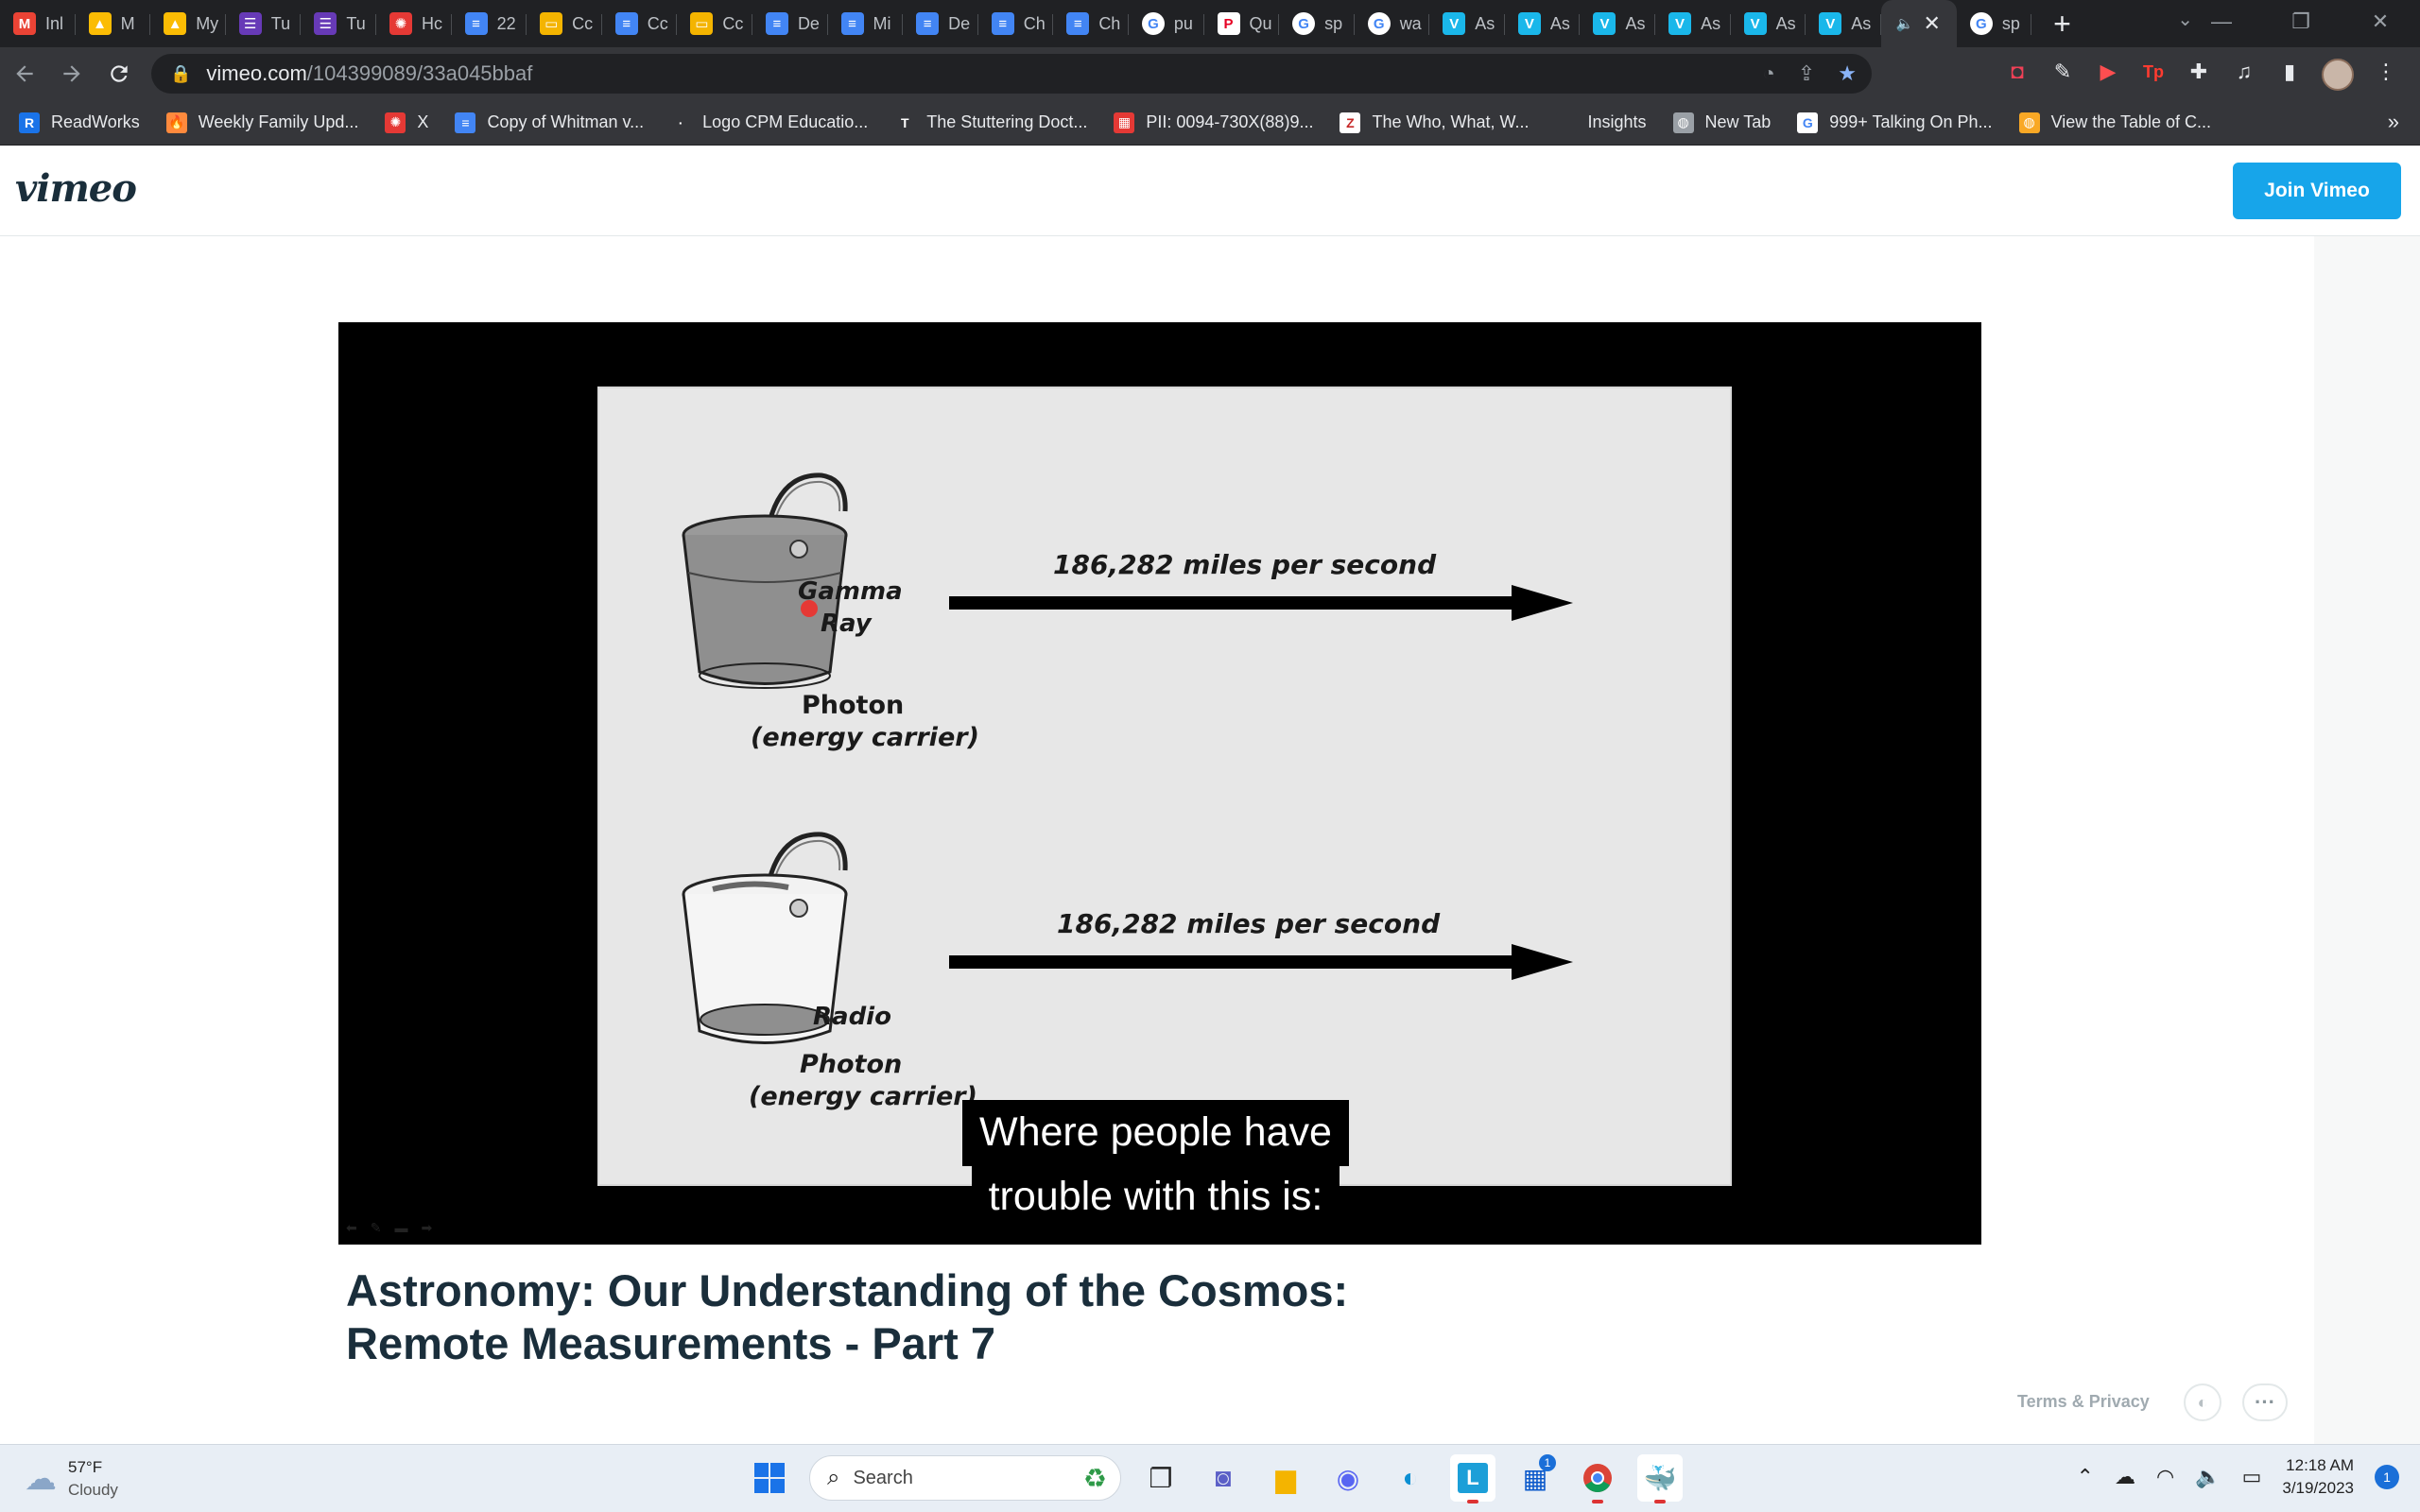 This screenshot has height=1512, width=2420. What do you see at coordinates (1535, 1478) in the screenshot?
I see `store-icon: ▦ 1` at bounding box center [1535, 1478].